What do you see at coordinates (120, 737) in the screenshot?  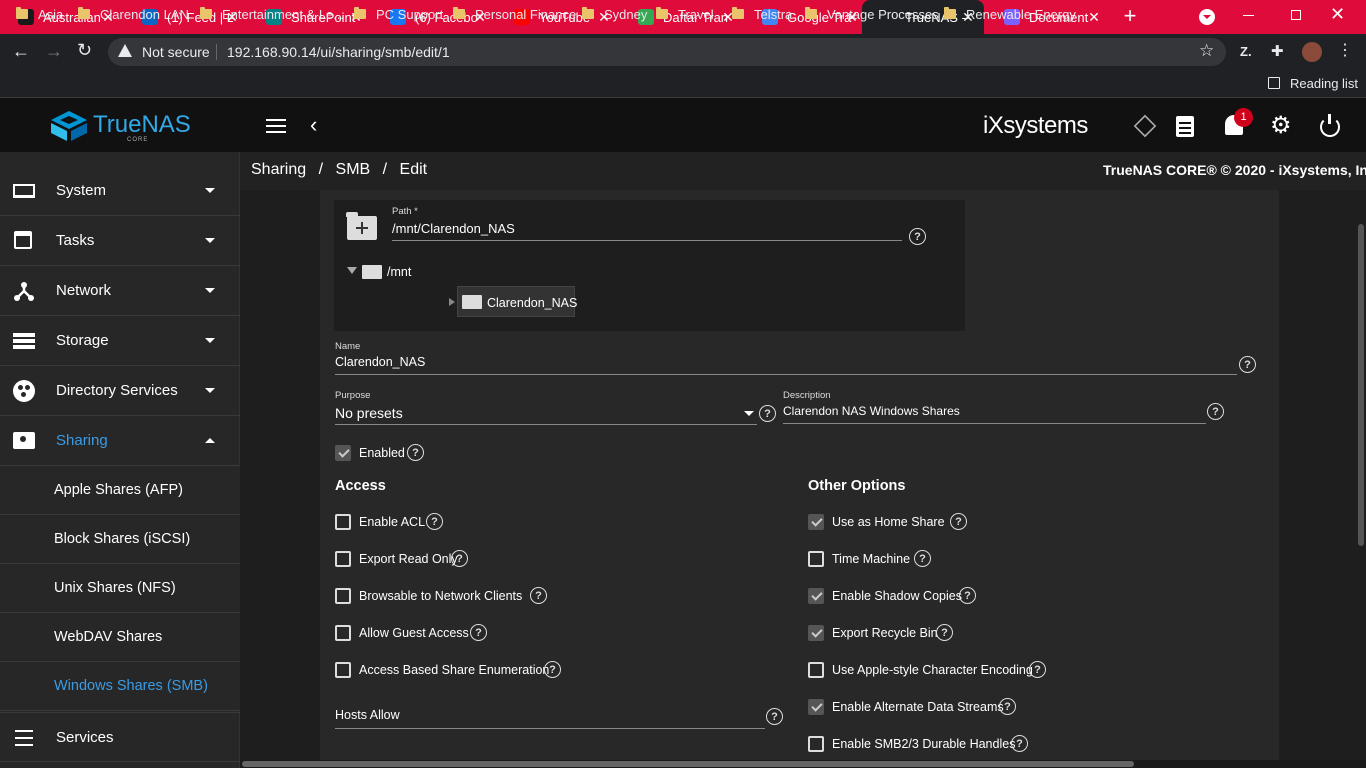 I see `sidebar-item-services: Services` at bounding box center [120, 737].